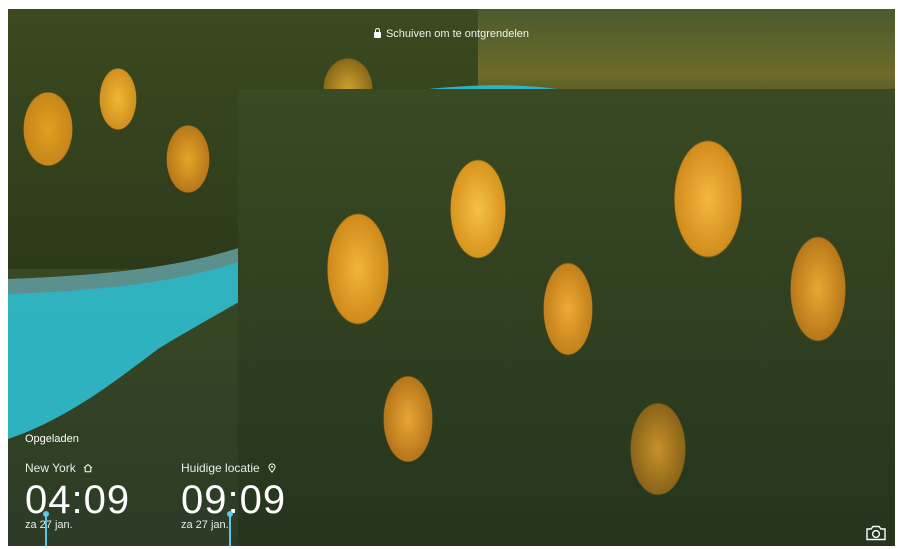  What do you see at coordinates (77, 468) in the screenshot?
I see `clock-city: New York` at bounding box center [77, 468].